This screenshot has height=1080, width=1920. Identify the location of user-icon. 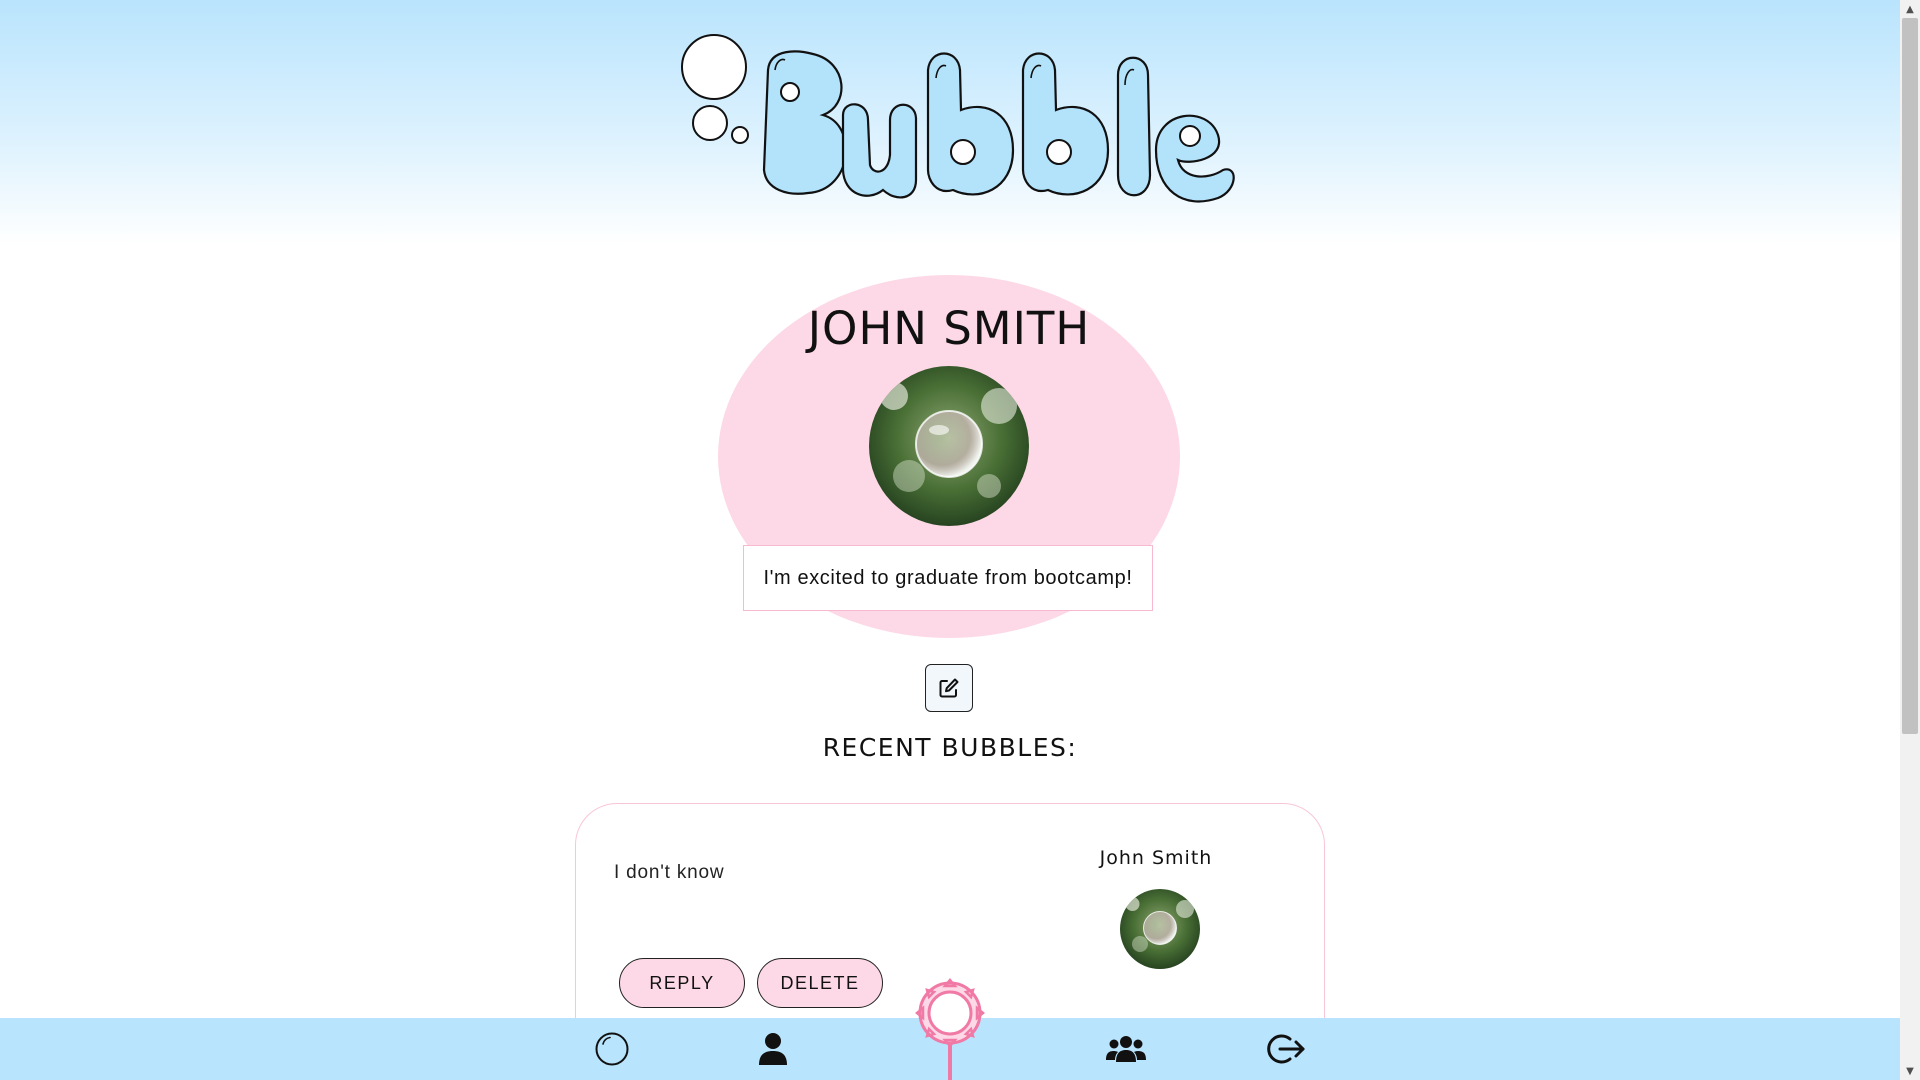
(773, 1049).